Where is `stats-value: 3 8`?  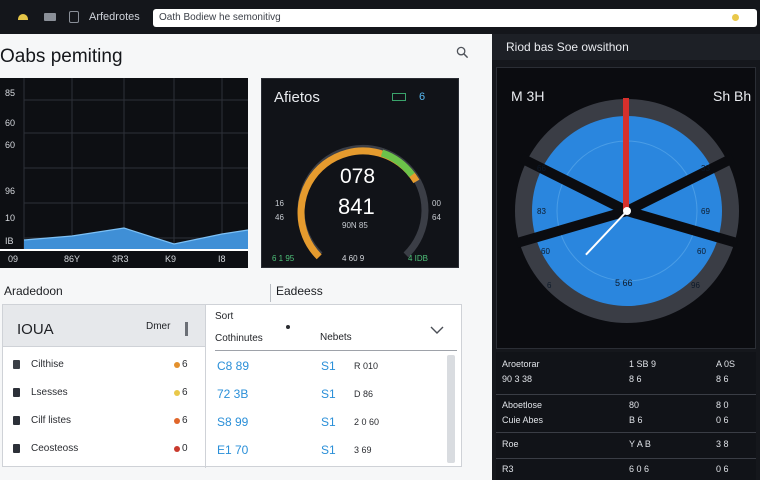 stats-value: 3 8 is located at coordinates (722, 444).